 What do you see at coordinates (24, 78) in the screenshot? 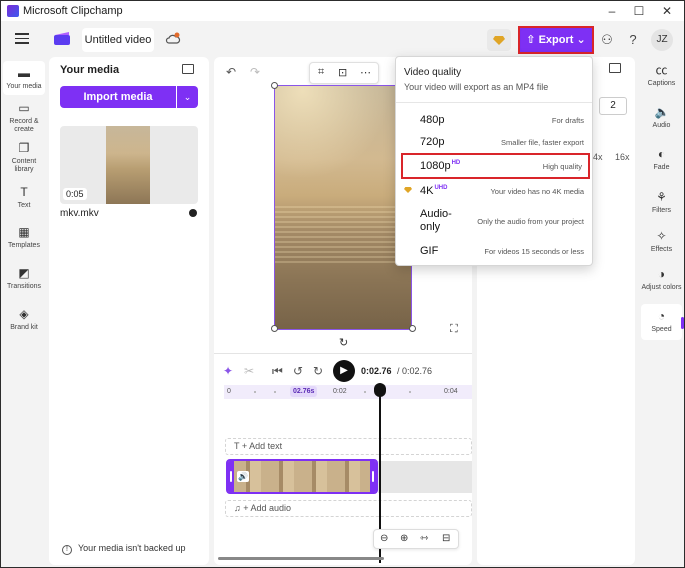
I see `nav-your-media: ▬ Your media` at bounding box center [24, 78].